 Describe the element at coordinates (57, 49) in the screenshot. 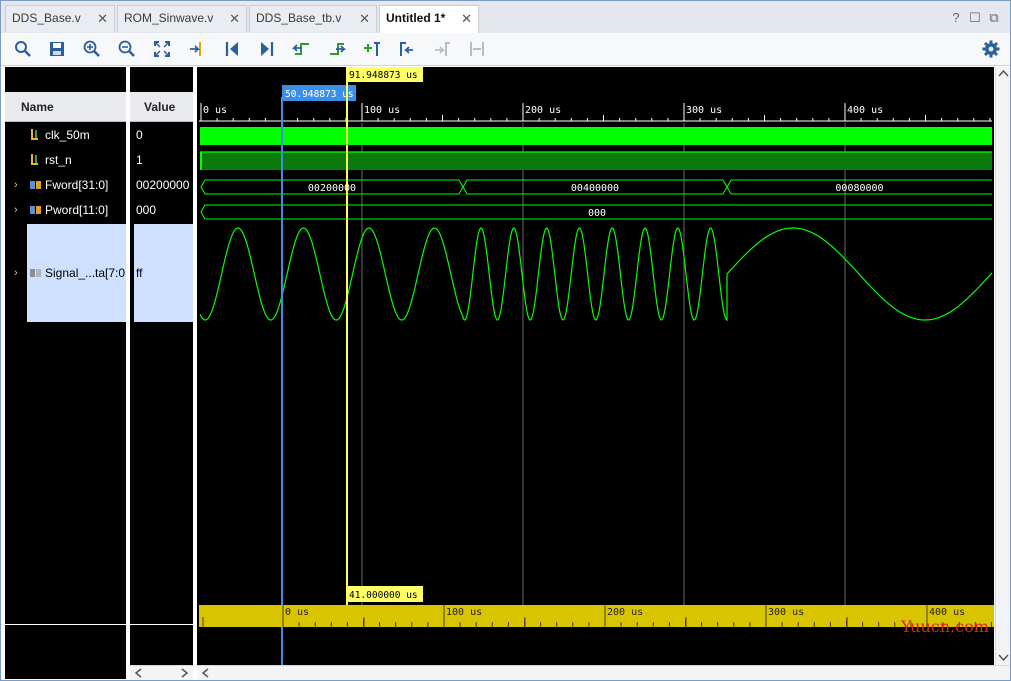

I see `save-icon` at that location.